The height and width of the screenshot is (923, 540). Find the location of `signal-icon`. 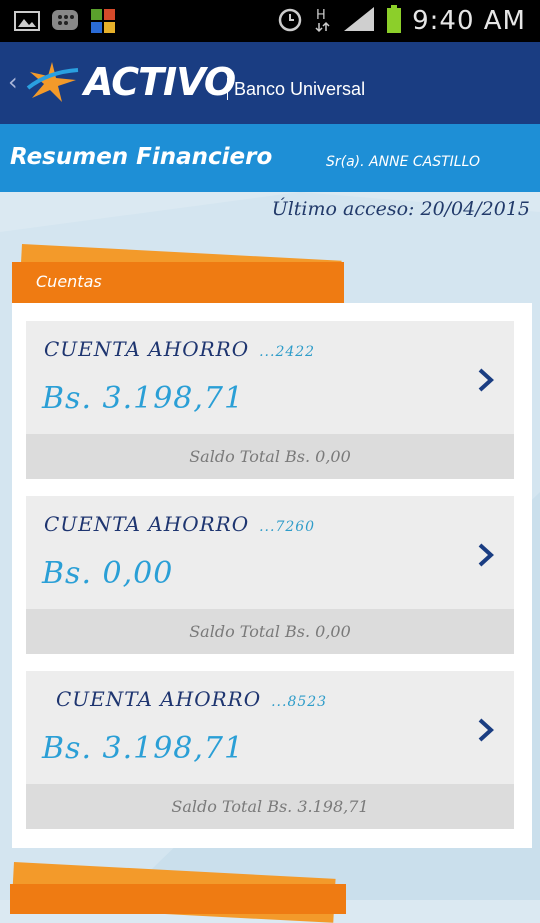

signal-icon is located at coordinates (359, 21).